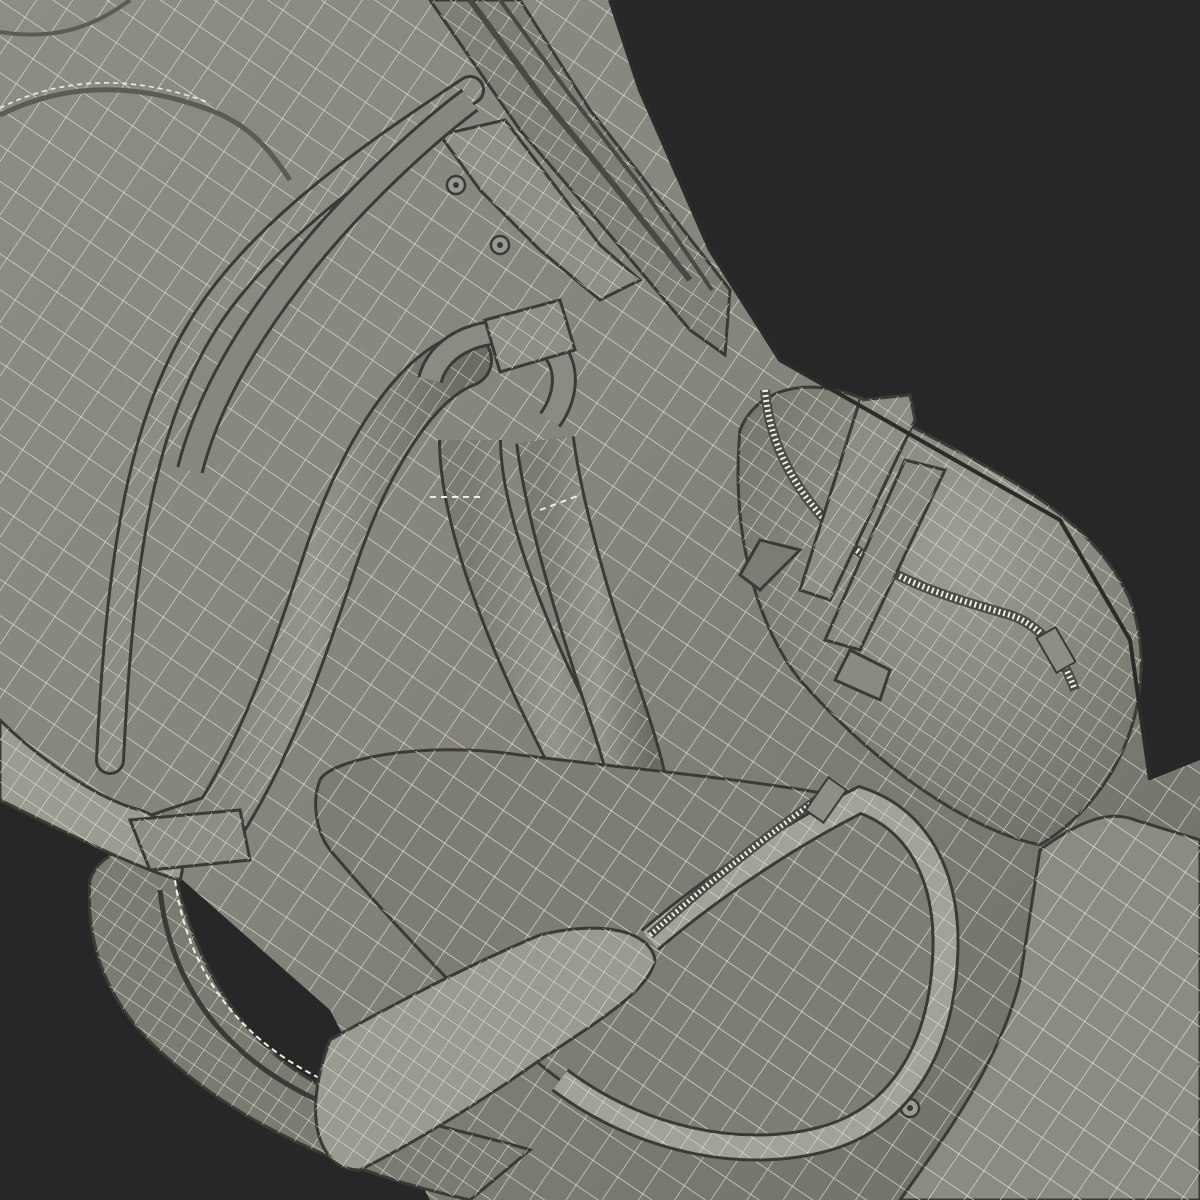 Image resolution: width=1200 pixels, height=1200 pixels. What do you see at coordinates (189, 840) in the screenshot?
I see `strap-joint` at bounding box center [189, 840].